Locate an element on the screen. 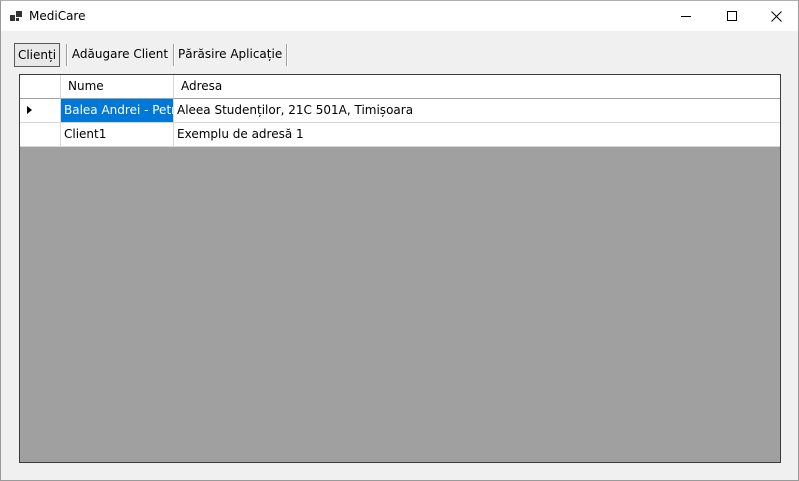 The width and height of the screenshot is (799, 481). cell-nume: Balea Andrei - Petru is located at coordinates (117, 111).